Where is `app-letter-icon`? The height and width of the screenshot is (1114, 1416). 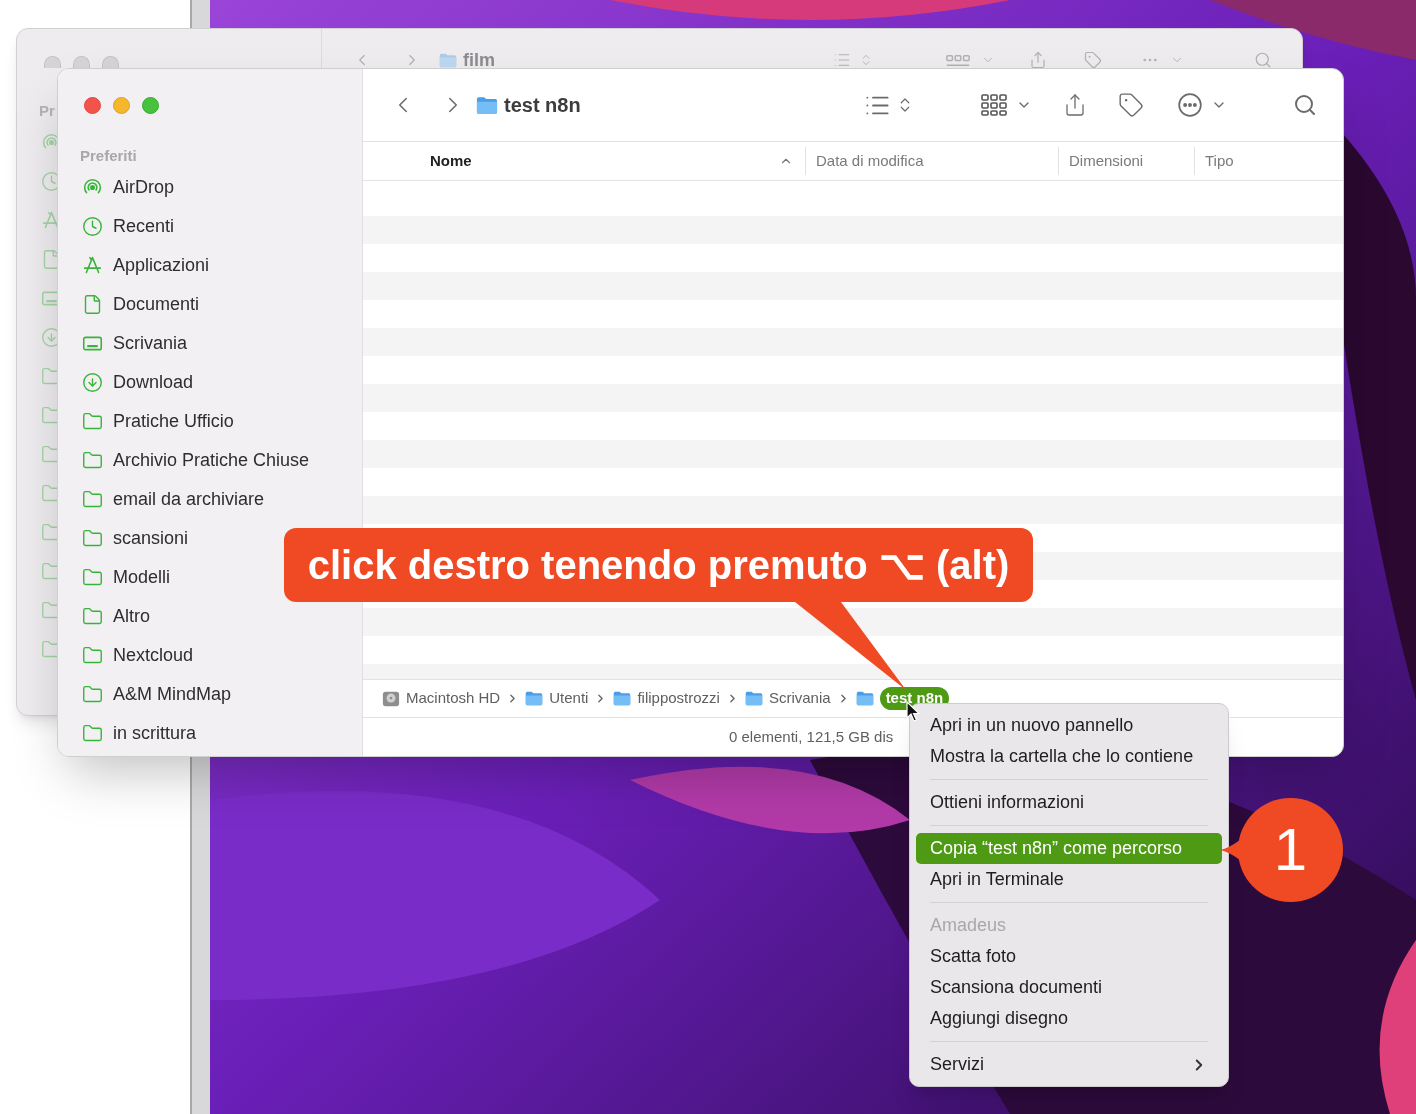
app-letter-icon is located at coordinates (92, 265).